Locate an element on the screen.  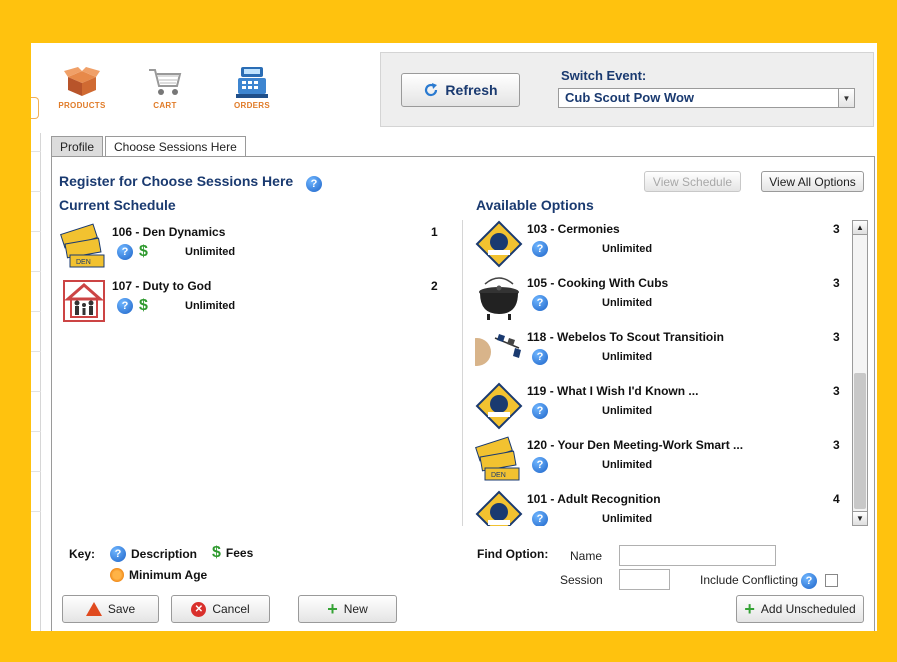
plus-icon: + is located at coordinates (749, 609).